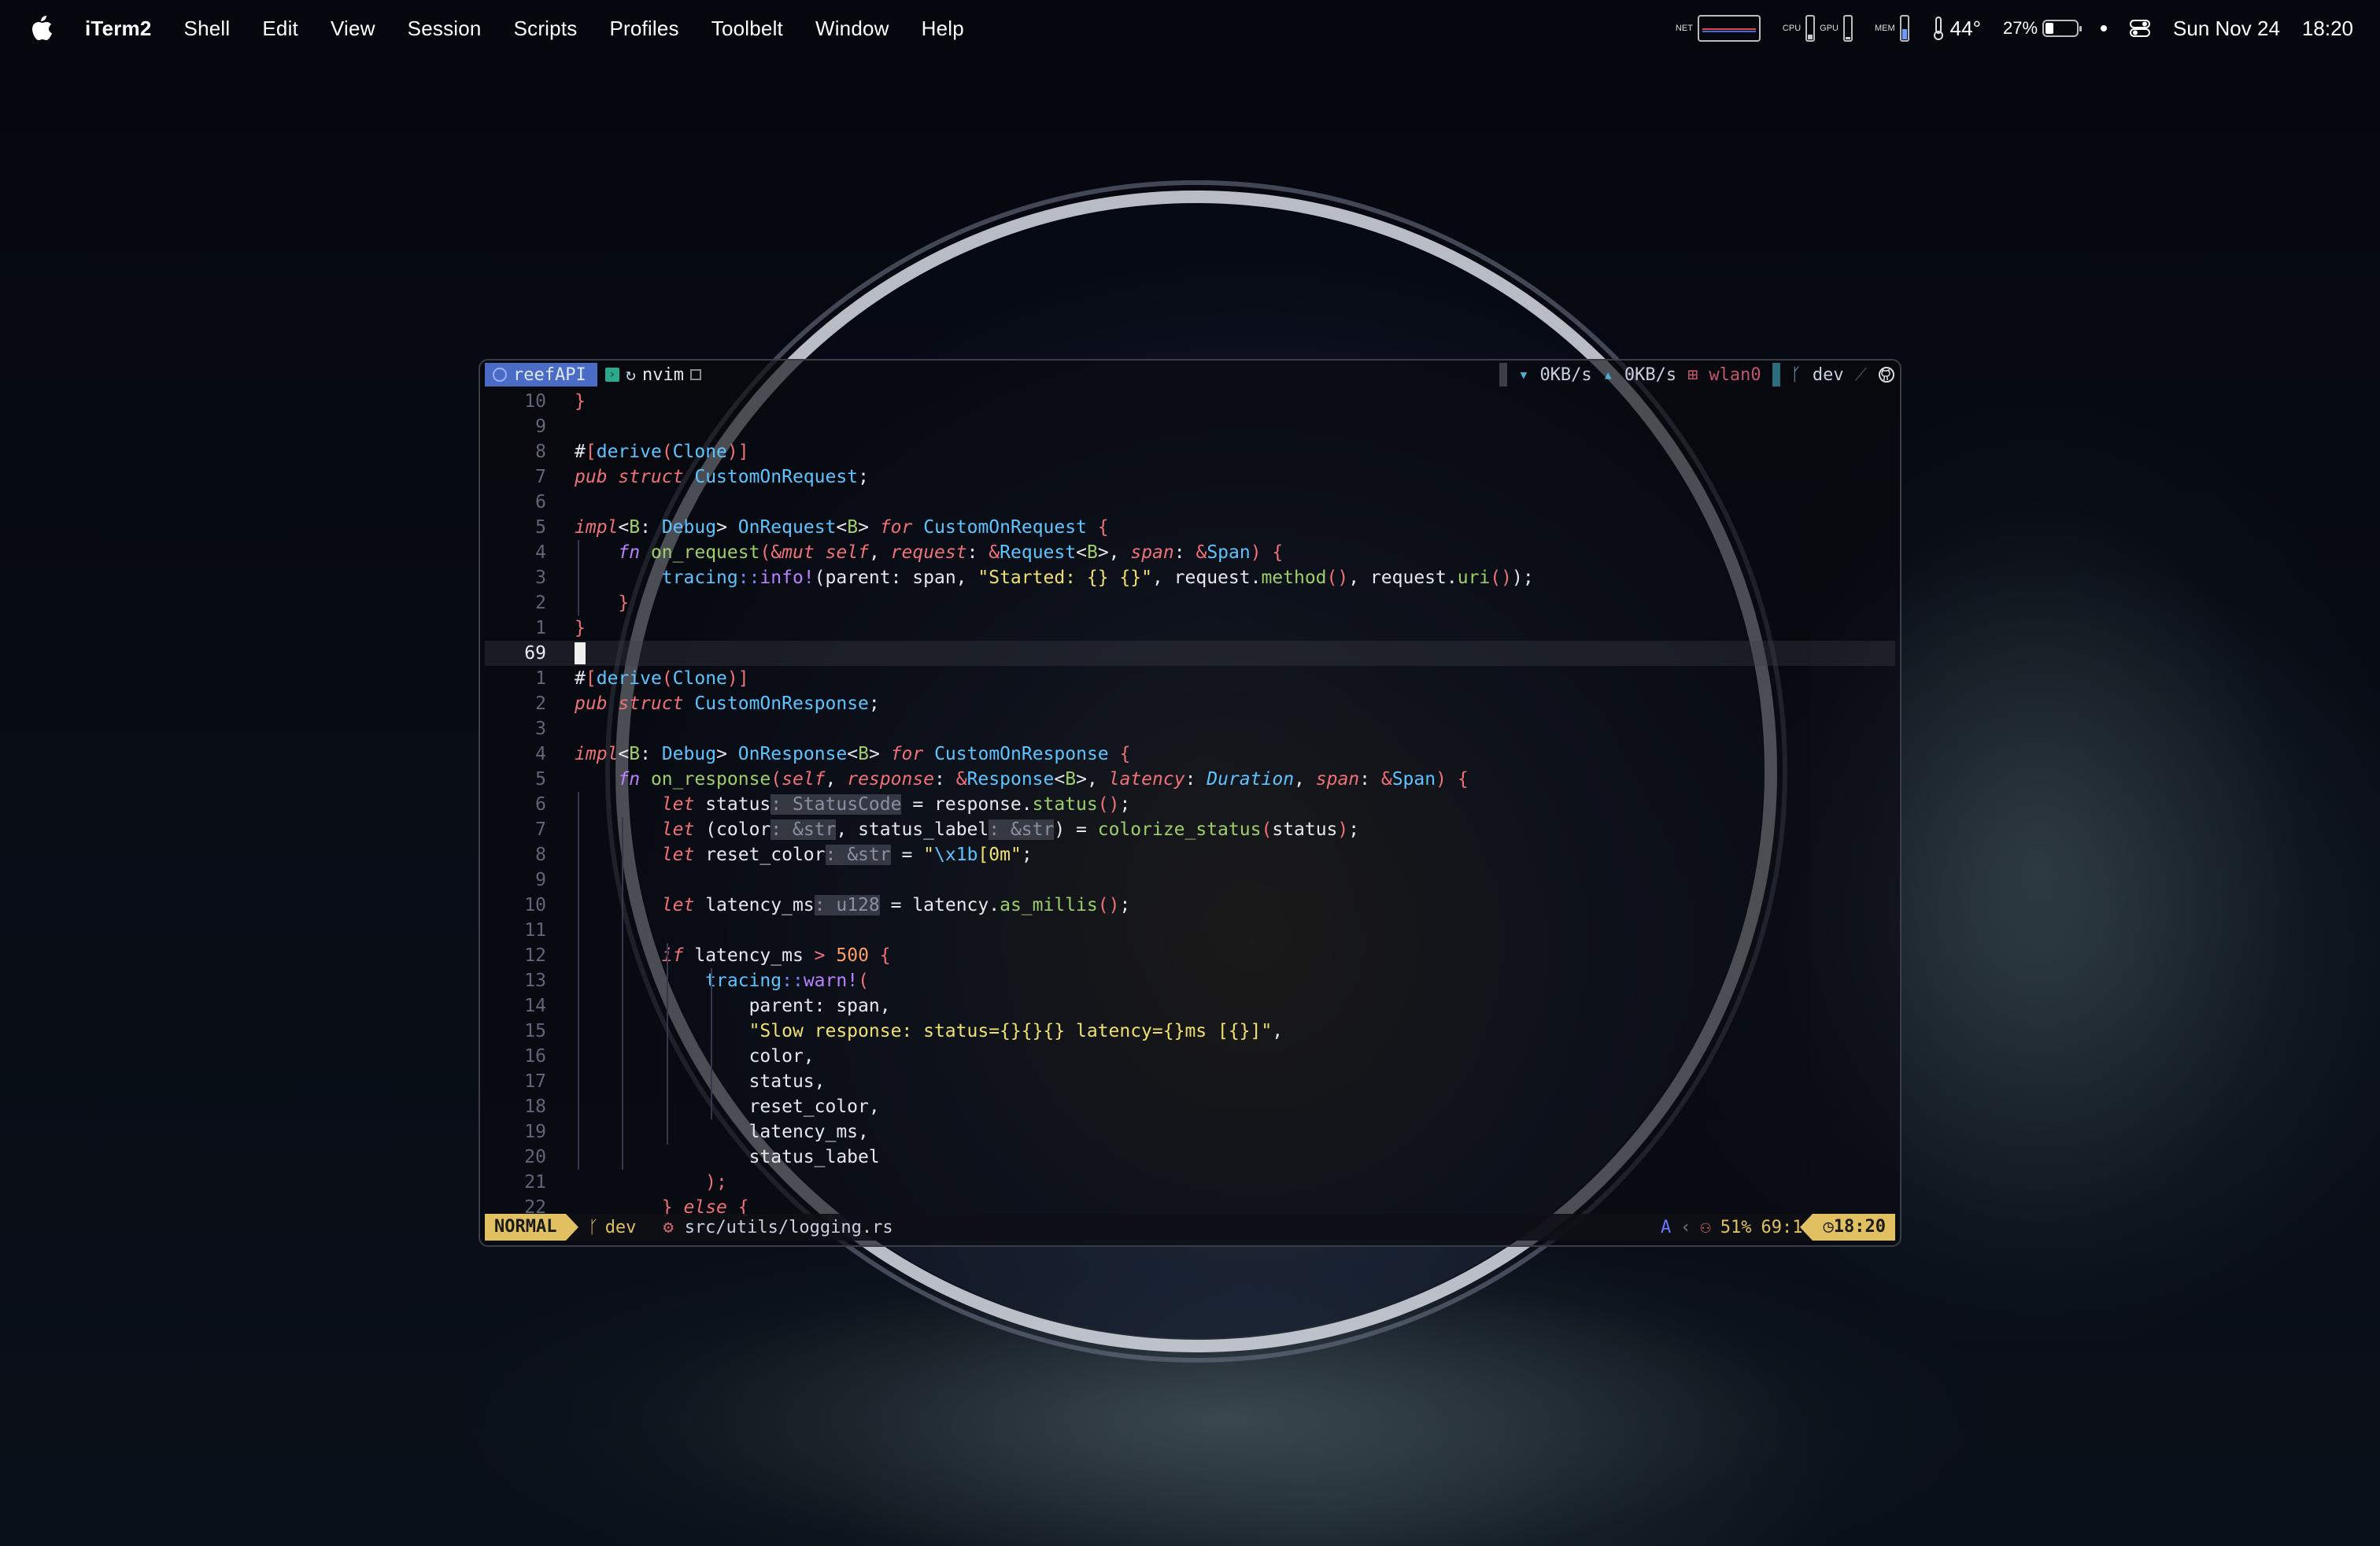  What do you see at coordinates (1190, 452) in the screenshot?
I see `code-line: 8 #[derive(Clone)]` at bounding box center [1190, 452].